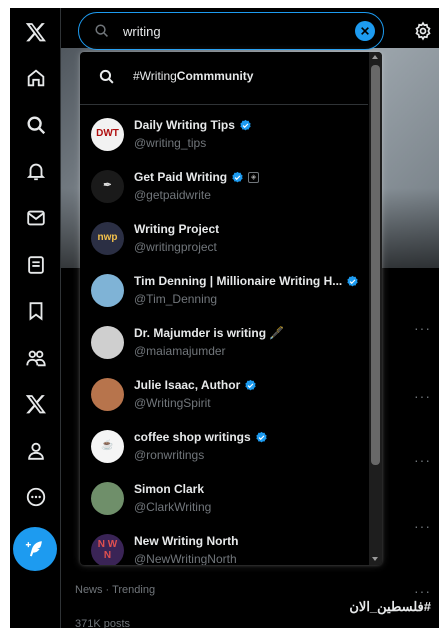 This screenshot has width=439, height=628. What do you see at coordinates (192, 437) in the screenshot?
I see `user-name-text: coffee shop writings` at bounding box center [192, 437].